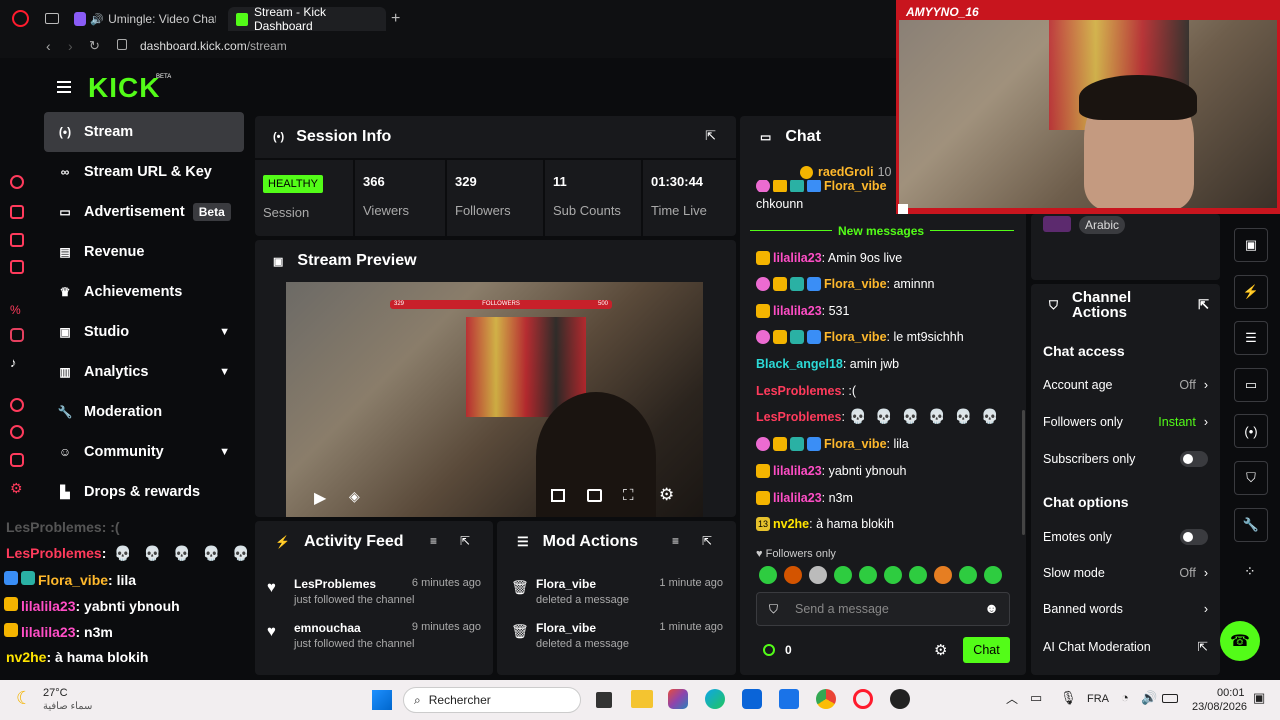 The width and height of the screenshot is (1280, 720). What do you see at coordinates (48, 46) in the screenshot?
I see `back-icon: ‹` at bounding box center [48, 46].